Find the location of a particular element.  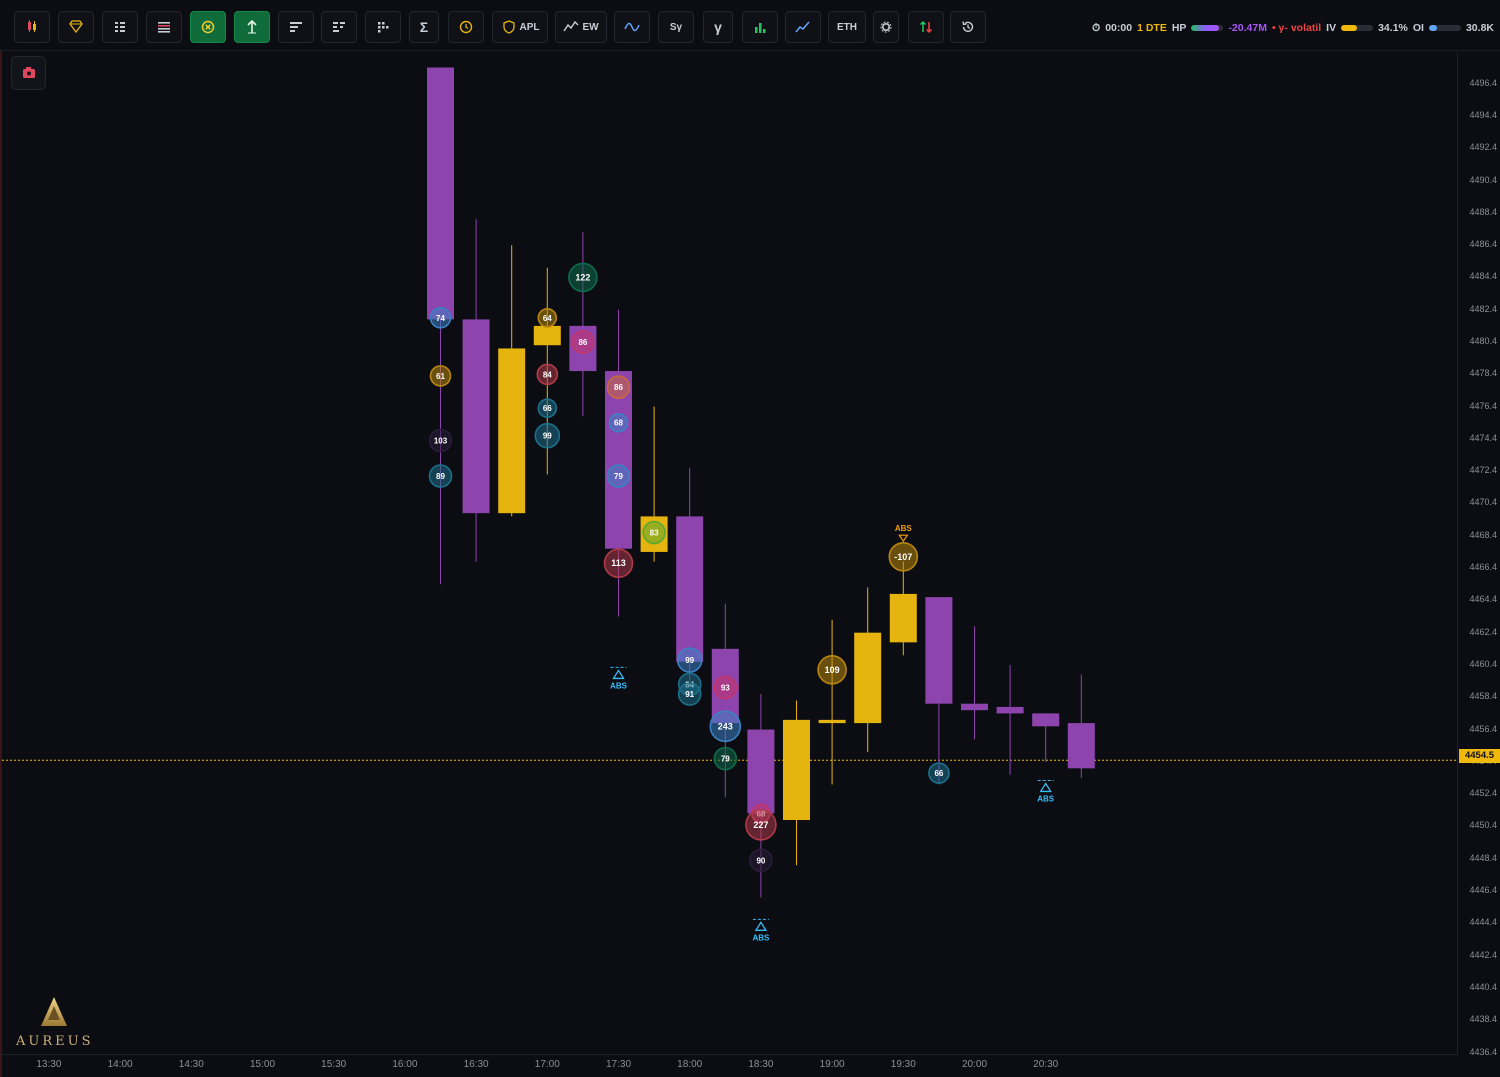

sigma-button-label: Σ is located at coordinates (424, 27).